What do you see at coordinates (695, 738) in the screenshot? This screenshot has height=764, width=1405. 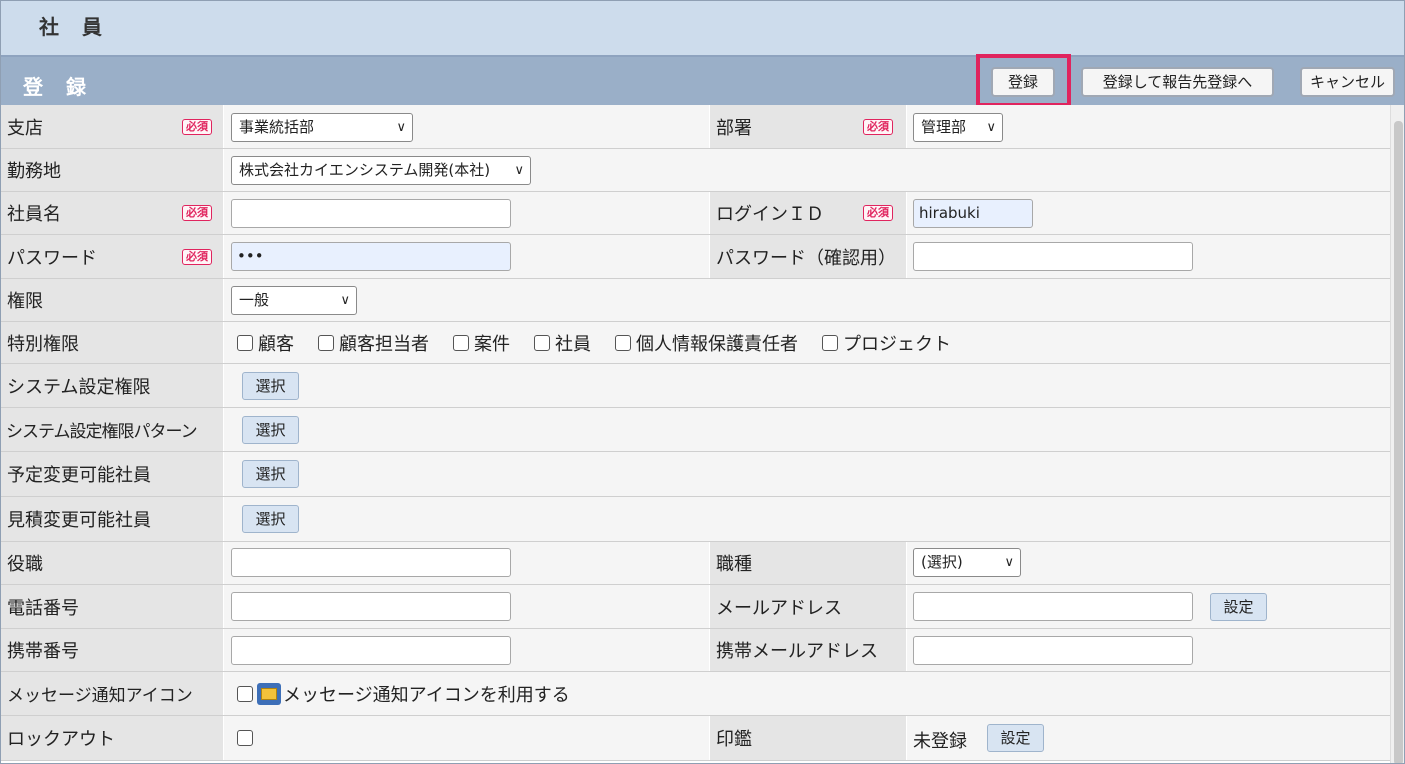 I see `row-lockout: ロックアウト 印鑑 未登録 設定` at bounding box center [695, 738].